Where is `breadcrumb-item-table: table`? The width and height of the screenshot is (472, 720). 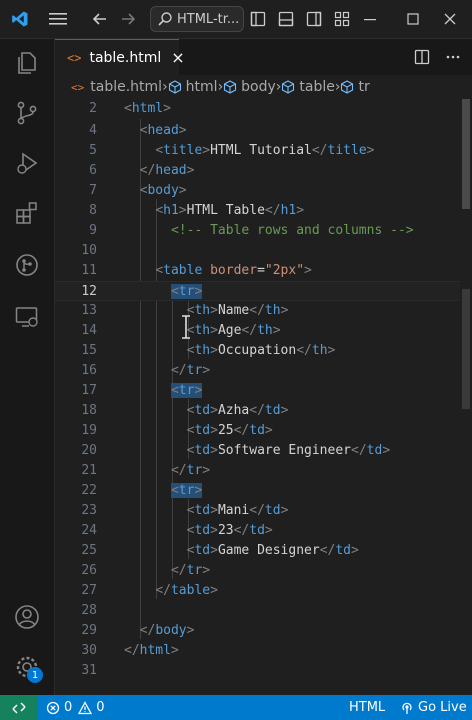
breadcrumb-item-table: table is located at coordinates (308, 87).